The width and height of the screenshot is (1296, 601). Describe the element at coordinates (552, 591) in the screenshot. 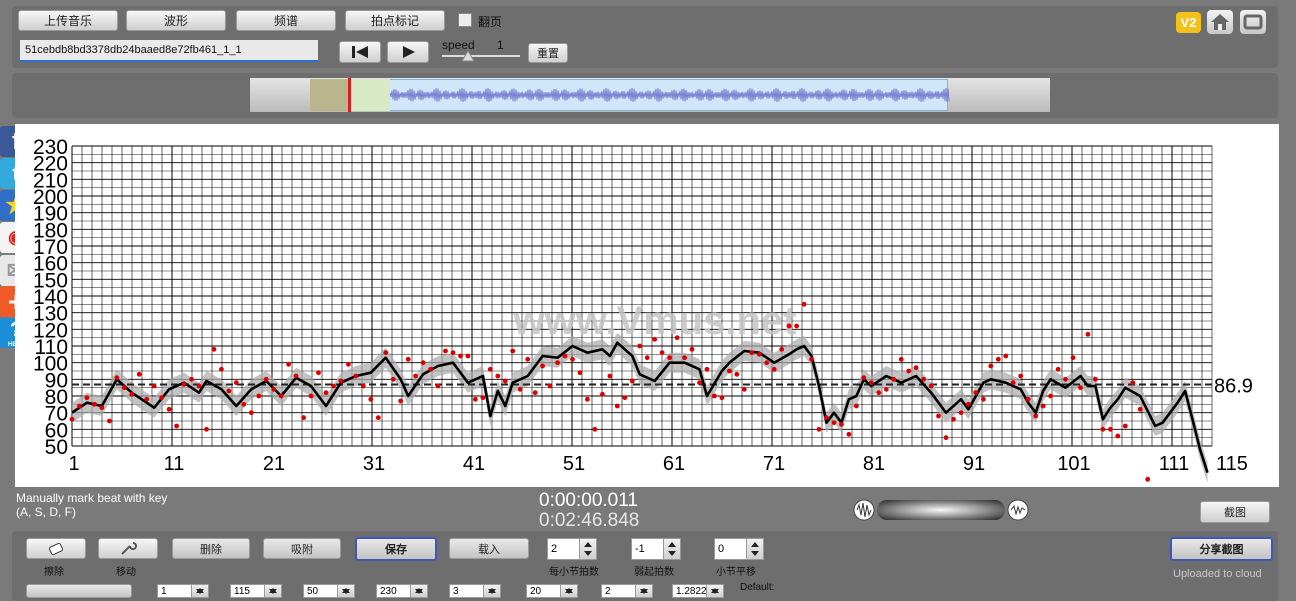

I see `row2-stepper-6: 20` at that location.